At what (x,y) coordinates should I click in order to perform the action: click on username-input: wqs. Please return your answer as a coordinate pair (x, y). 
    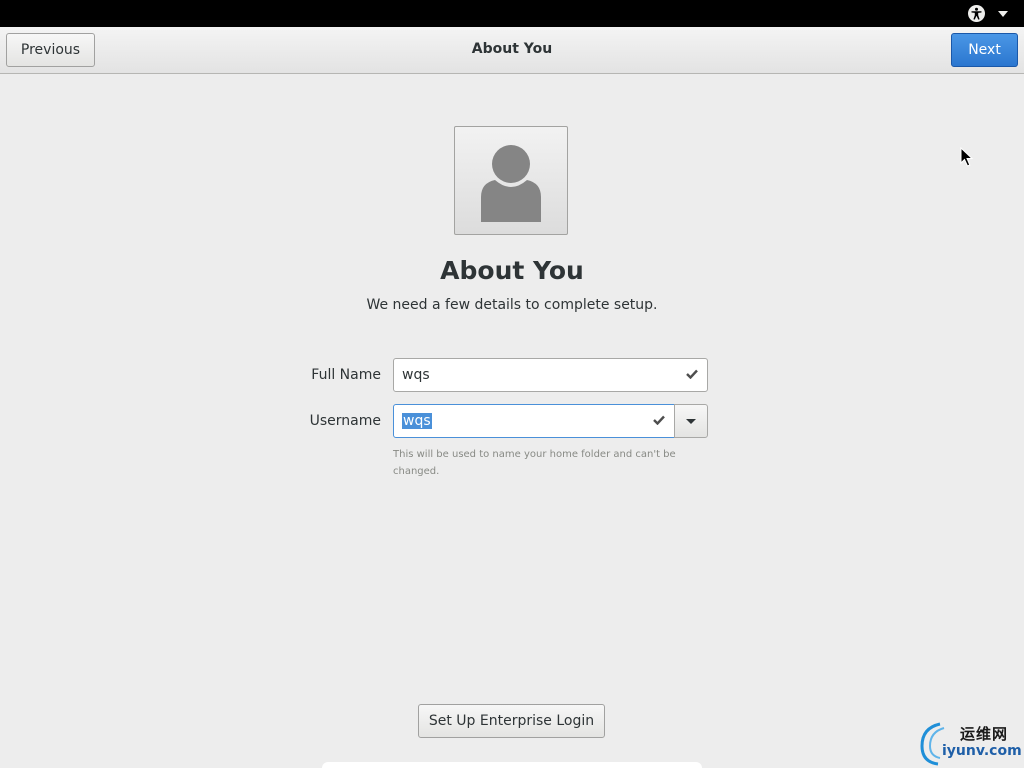
    Looking at the image, I should click on (534, 421).